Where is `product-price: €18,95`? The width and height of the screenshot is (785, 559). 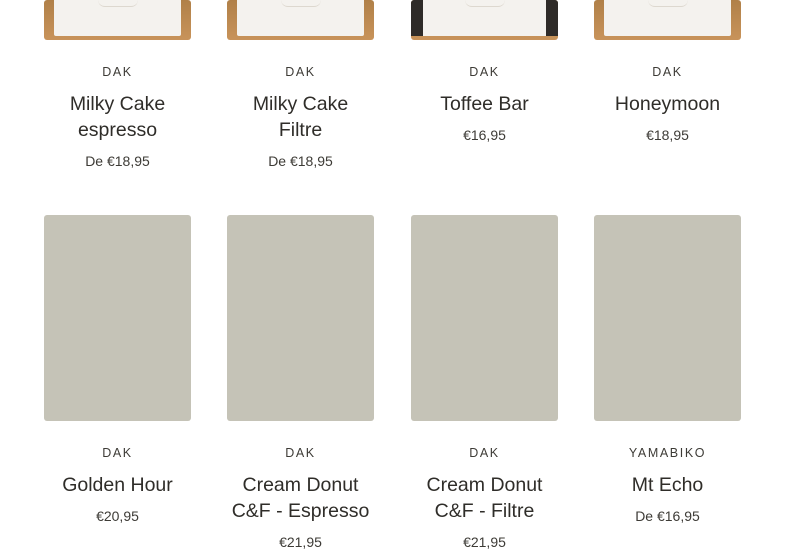
product-price: €18,95 is located at coordinates (667, 135).